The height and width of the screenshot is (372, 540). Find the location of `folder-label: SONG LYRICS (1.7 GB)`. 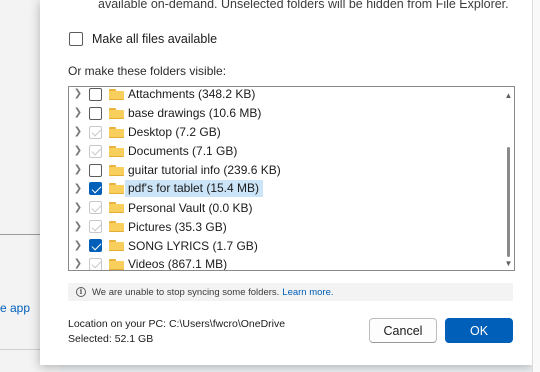

folder-label: SONG LYRICS (1.7 GB) is located at coordinates (193, 245).